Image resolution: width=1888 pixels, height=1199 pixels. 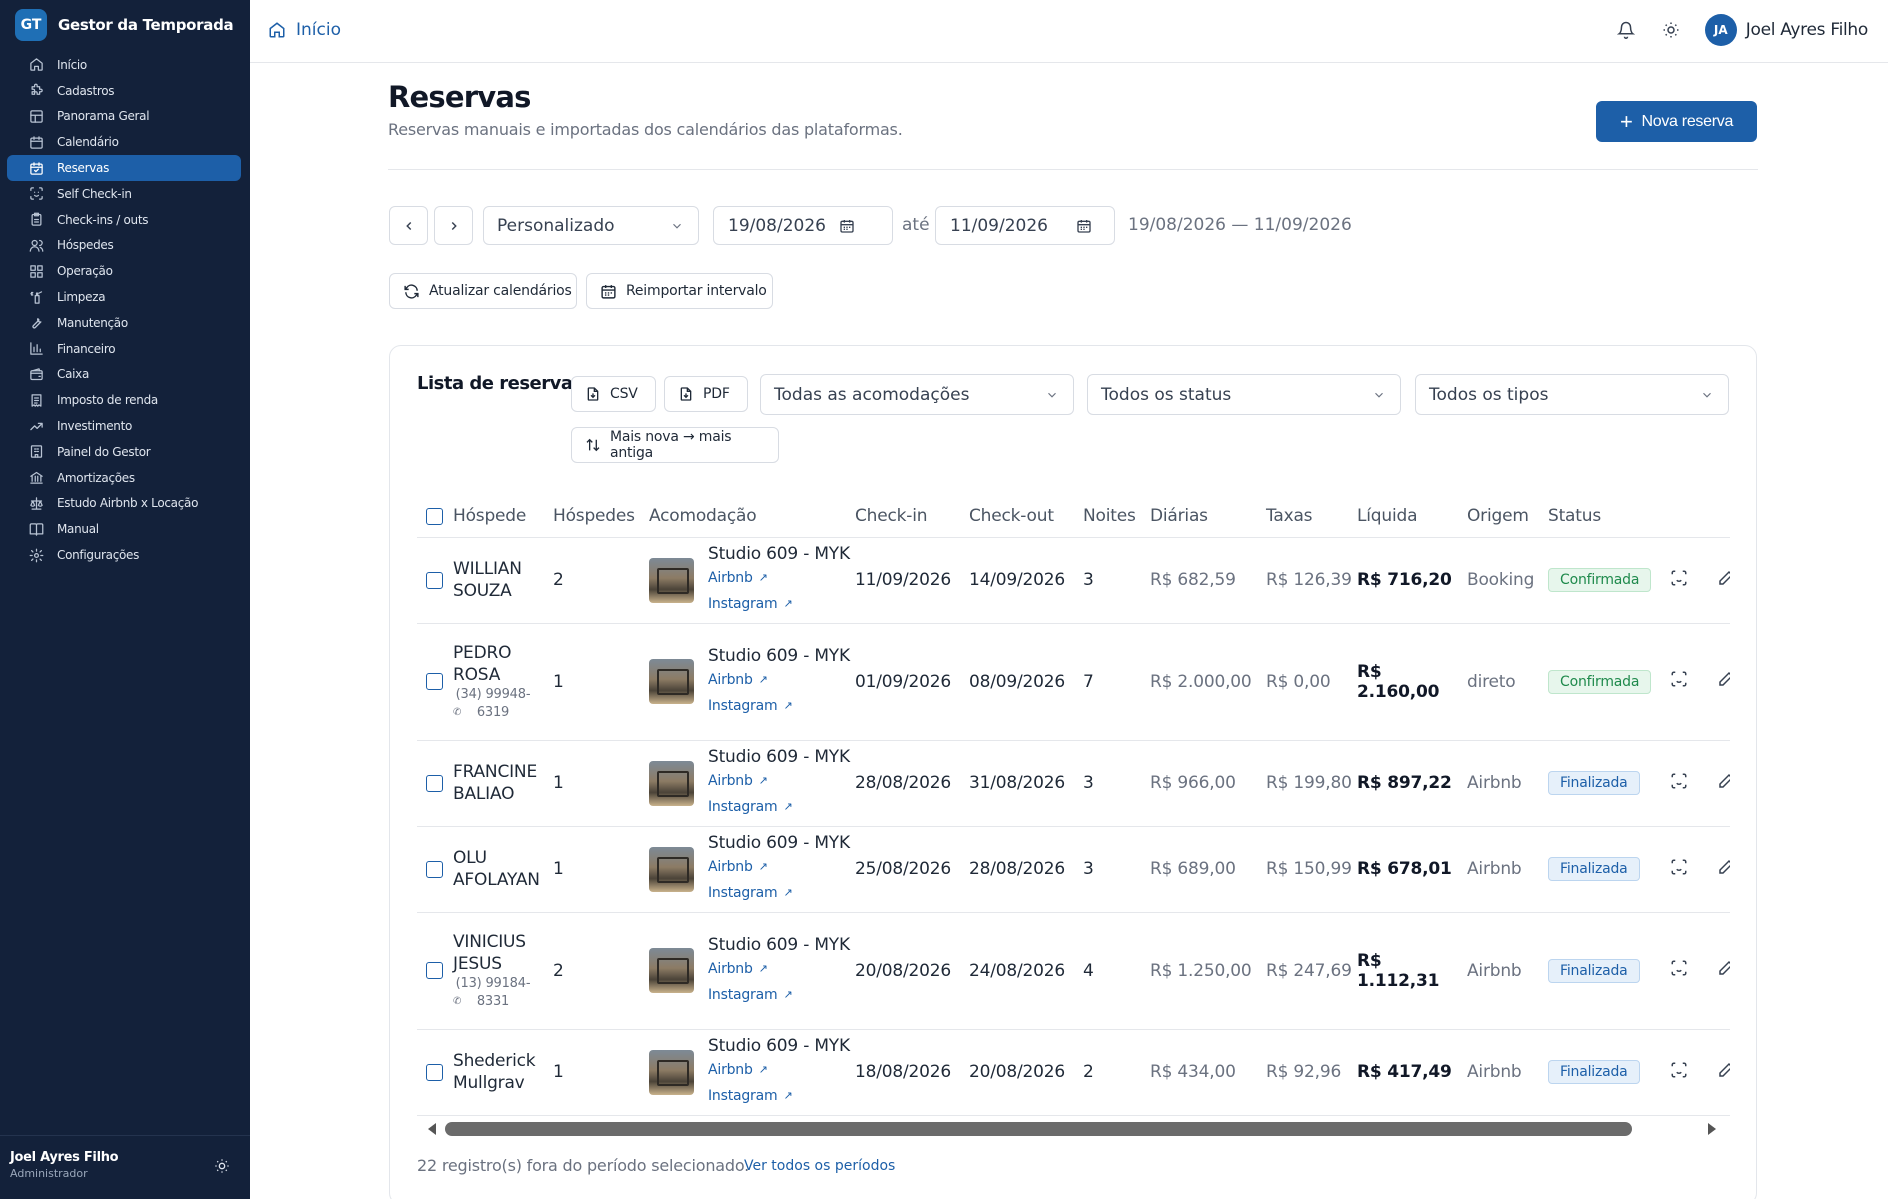 I want to click on guest-name: VINICIUS JESUS, so click(x=503, y=953).